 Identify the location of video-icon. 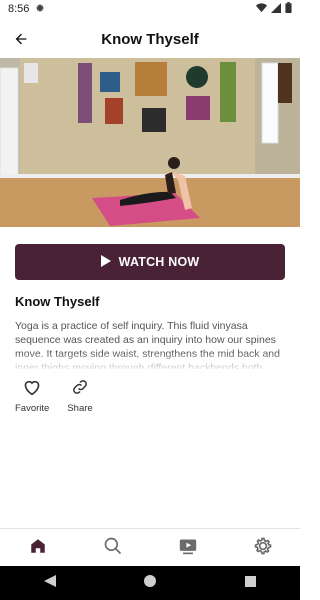
(188, 548).